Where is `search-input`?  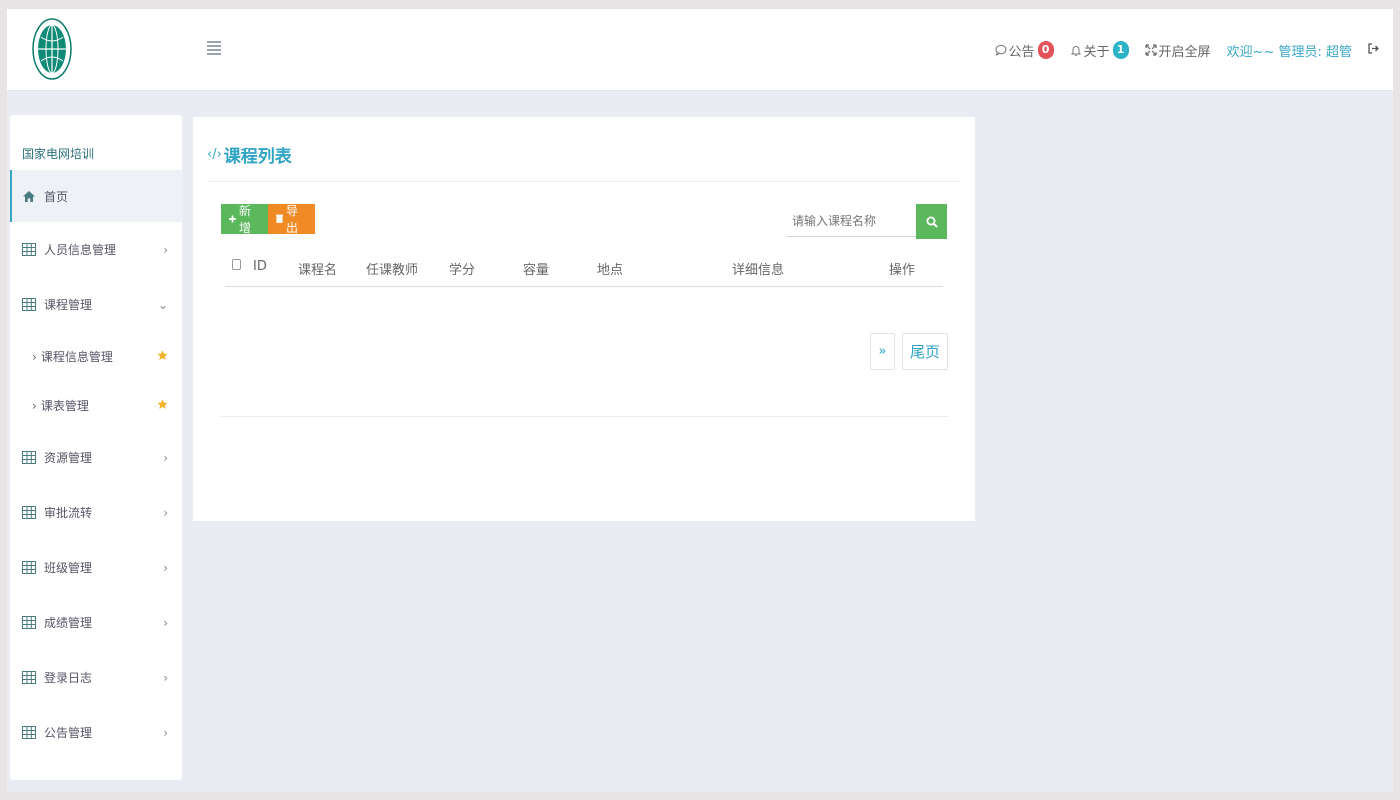 search-input is located at coordinates (851, 221).